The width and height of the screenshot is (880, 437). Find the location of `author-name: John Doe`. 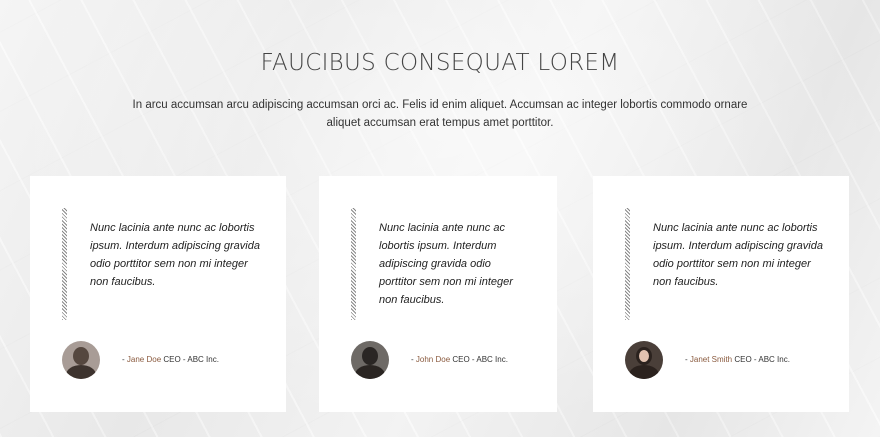

author-name: John Doe is located at coordinates (433, 359).